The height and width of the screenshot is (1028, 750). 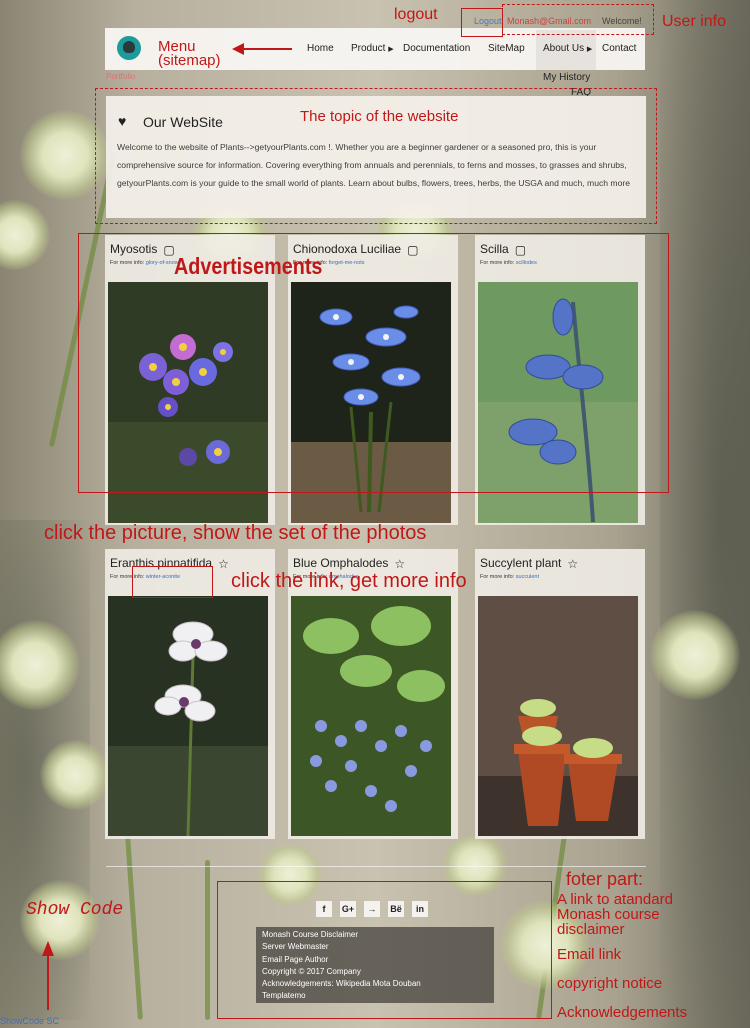 I want to click on annotation-user-box, so click(x=578, y=19).